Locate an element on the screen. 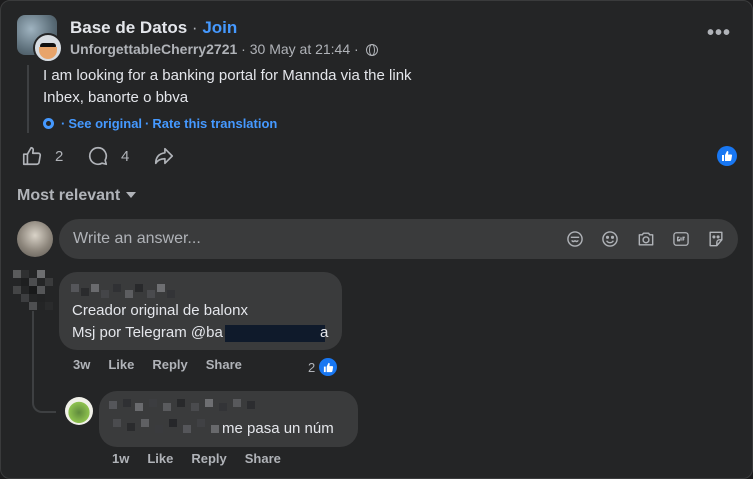  reply-age: 1w is located at coordinates (120, 458).